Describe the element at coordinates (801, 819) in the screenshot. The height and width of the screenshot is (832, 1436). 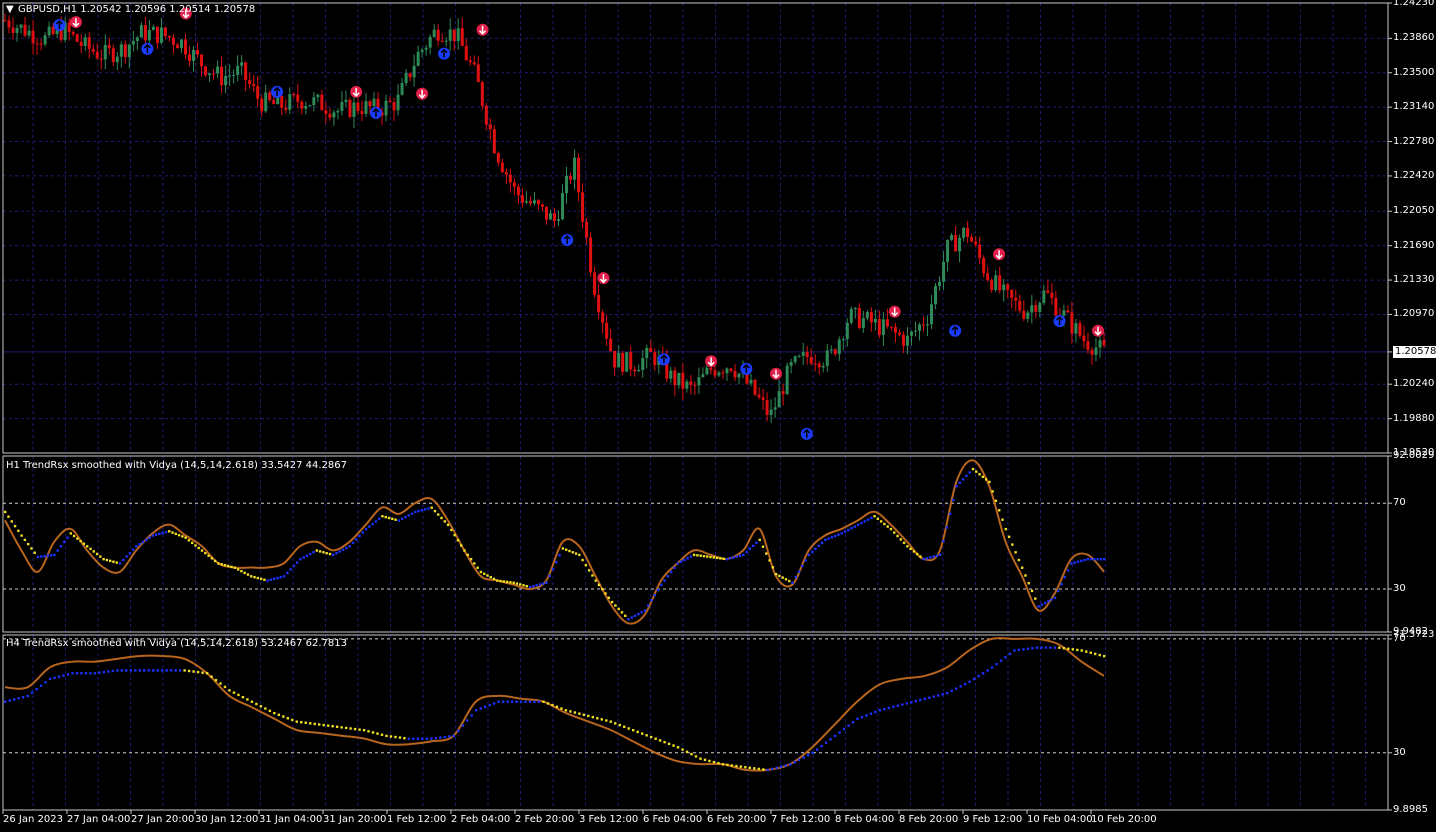
I see `time-tick-label: 7 Feb 12:00` at that location.